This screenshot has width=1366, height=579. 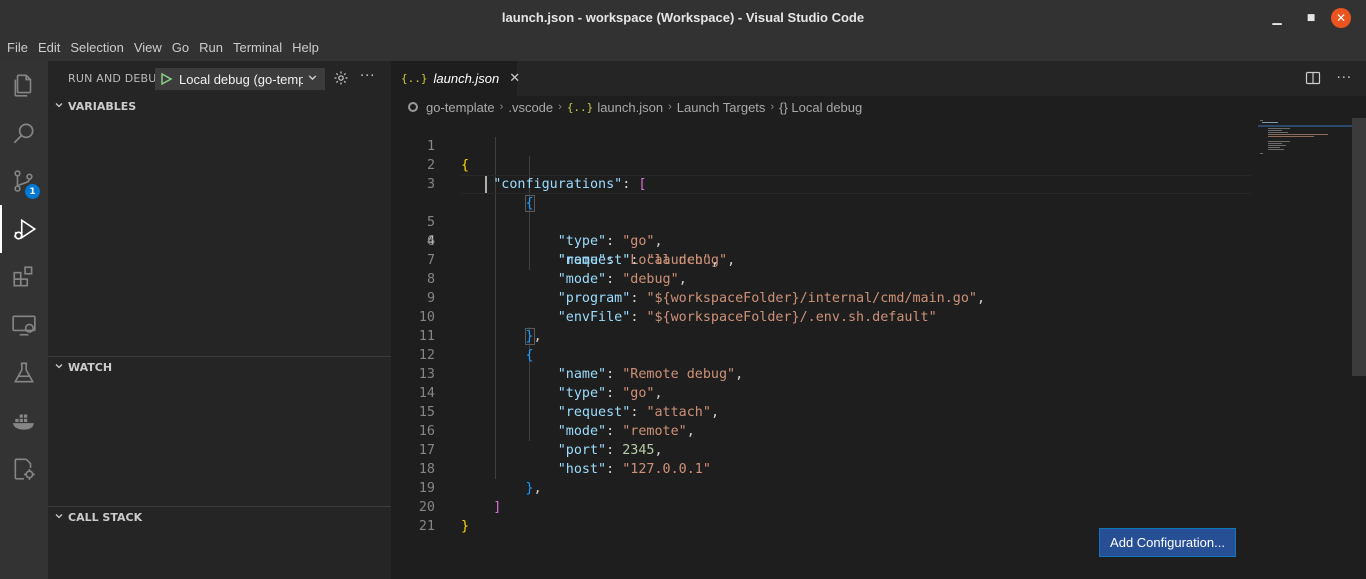 What do you see at coordinates (721, 107) in the screenshot?
I see `breadcrumb-node: Launch Targets` at bounding box center [721, 107].